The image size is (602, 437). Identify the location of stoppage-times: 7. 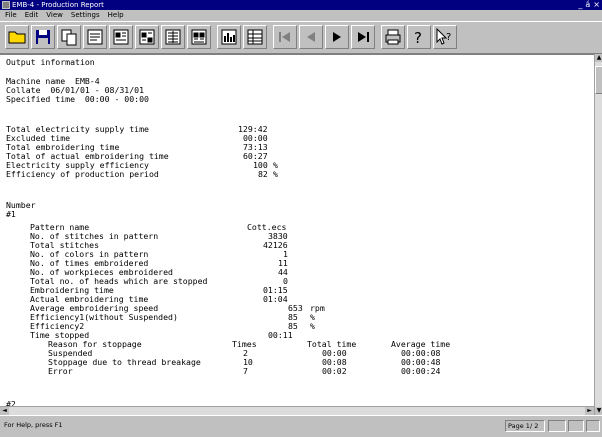
(245, 371).